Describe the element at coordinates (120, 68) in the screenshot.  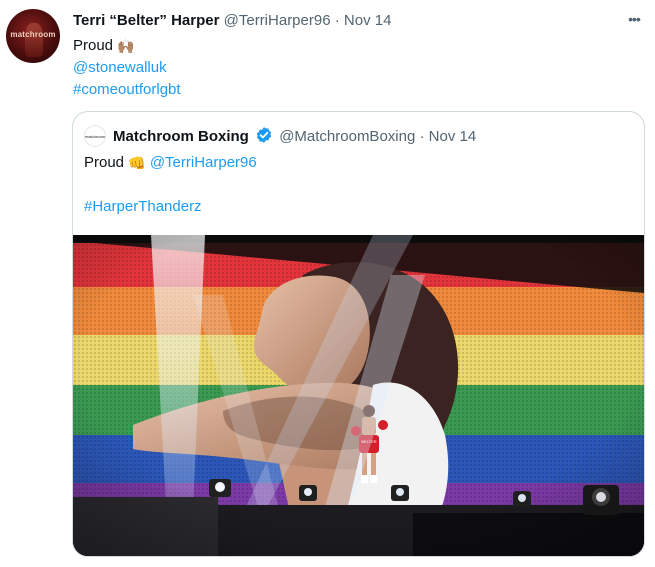
I see `mention-link: @stonewalluk` at that location.